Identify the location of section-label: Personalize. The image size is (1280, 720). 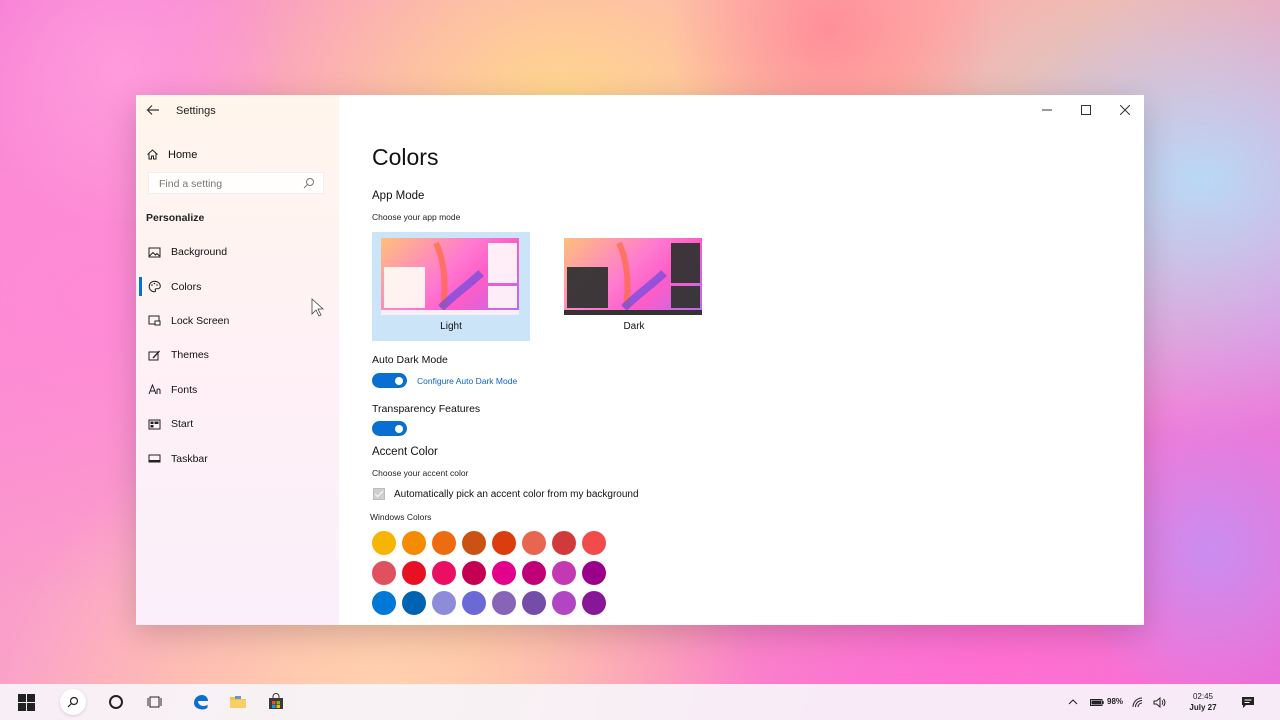
(175, 218).